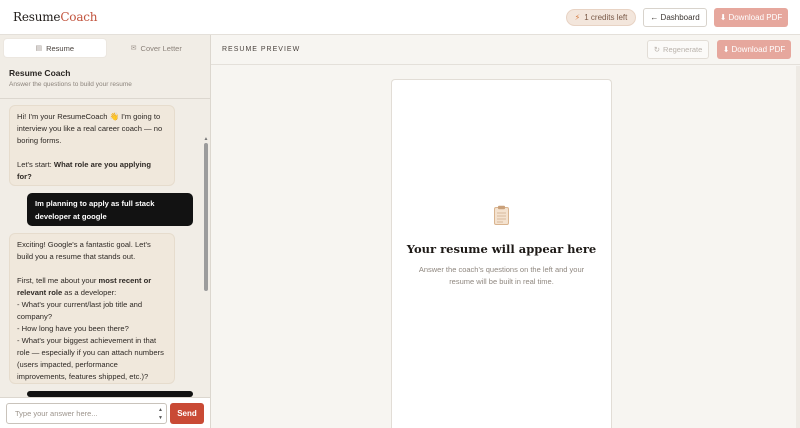 The image size is (800, 428). I want to click on download-pdf-button: ⬇ Download PDF, so click(754, 49).